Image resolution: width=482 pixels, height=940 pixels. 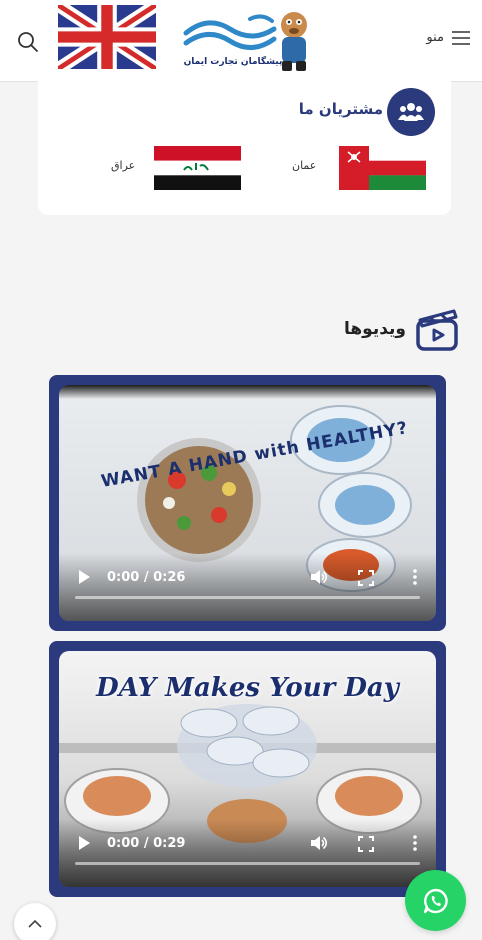 I want to click on site-header: پیشگامان تجارت ایمان منو, so click(x=241, y=41).